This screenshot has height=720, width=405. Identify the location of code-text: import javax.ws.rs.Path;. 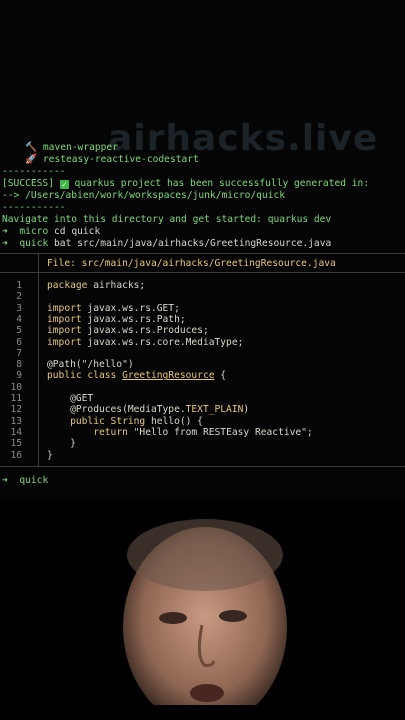
(116, 319).